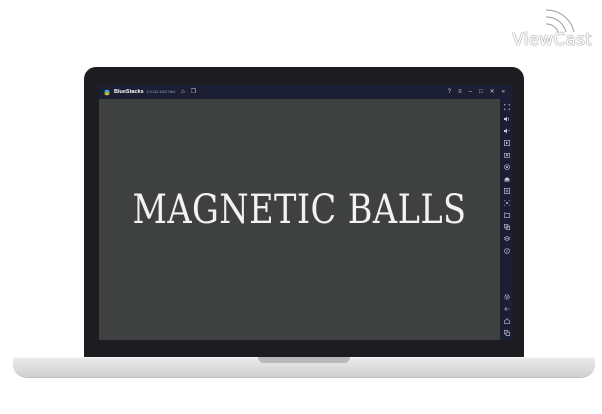 The image size is (602, 414). Describe the element at coordinates (460, 92) in the screenshot. I see `menu-icon: ≡` at that location.